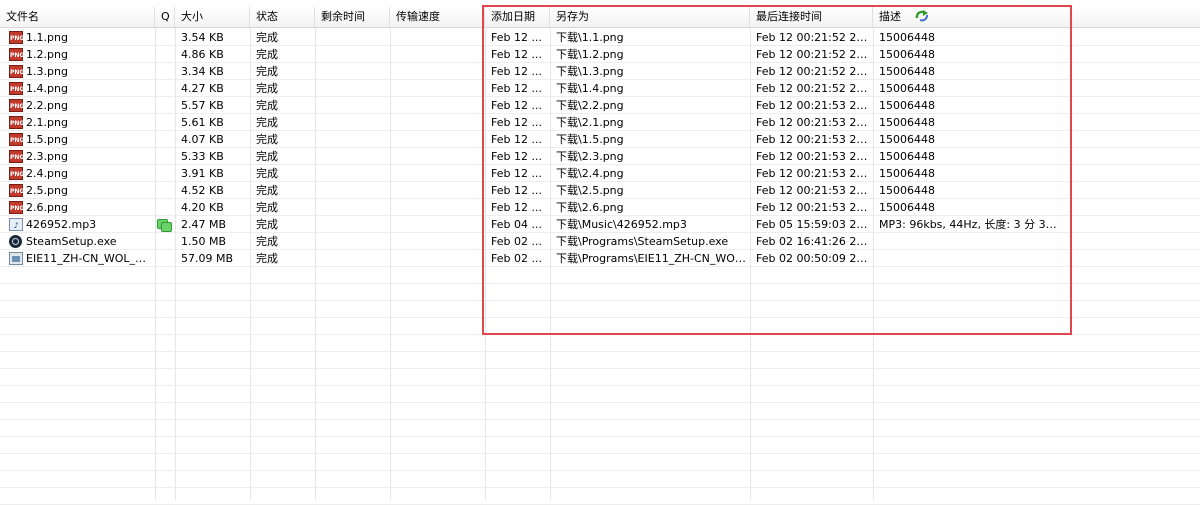 The width and height of the screenshot is (1200, 505). Describe the element at coordinates (590, 207) in the screenshot. I see `cell-saveas: 下载\2.6.png` at that location.